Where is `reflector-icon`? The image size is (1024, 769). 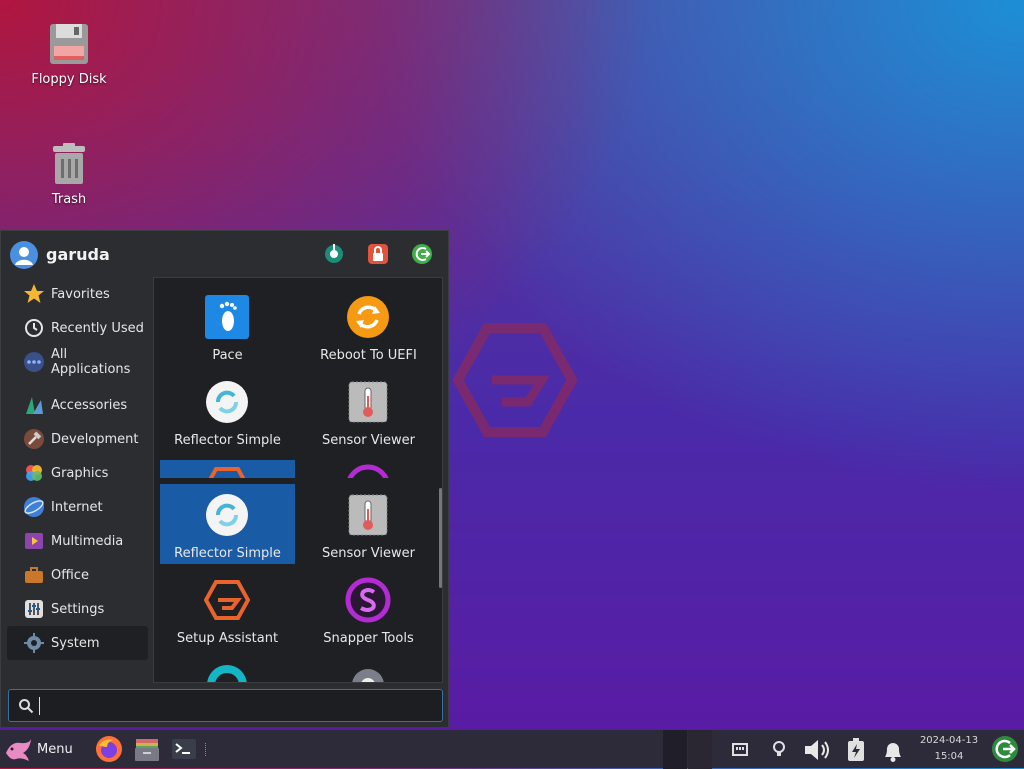
reflector-icon is located at coordinates (227, 515).